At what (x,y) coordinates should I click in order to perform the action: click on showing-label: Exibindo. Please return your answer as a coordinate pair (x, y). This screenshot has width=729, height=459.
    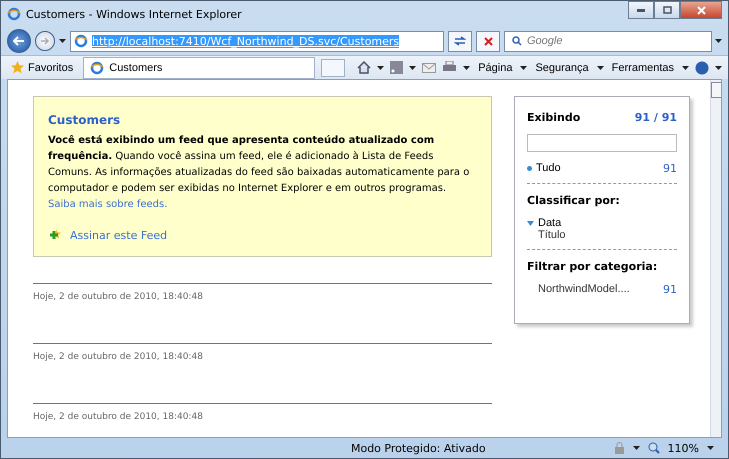
    Looking at the image, I should click on (553, 117).